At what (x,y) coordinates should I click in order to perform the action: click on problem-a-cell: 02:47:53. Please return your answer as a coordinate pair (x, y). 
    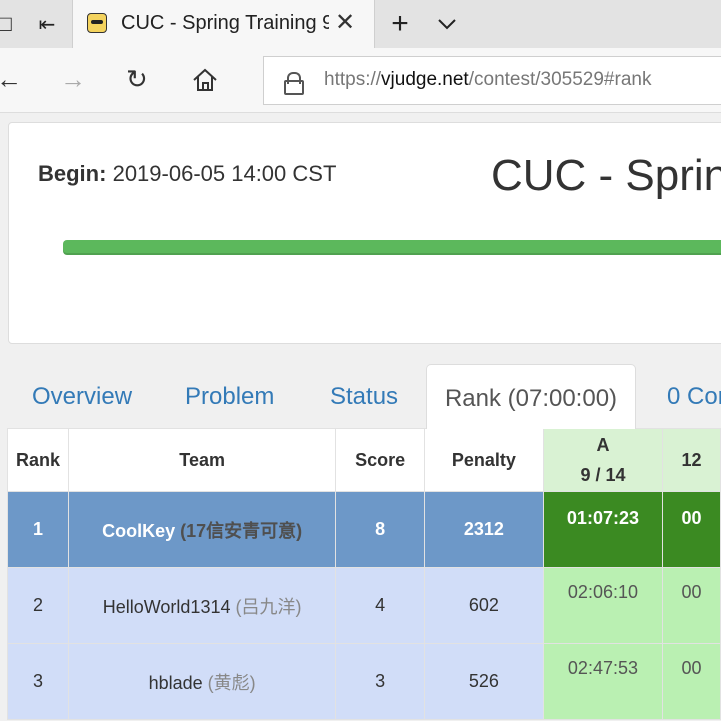
    Looking at the image, I should click on (603, 681).